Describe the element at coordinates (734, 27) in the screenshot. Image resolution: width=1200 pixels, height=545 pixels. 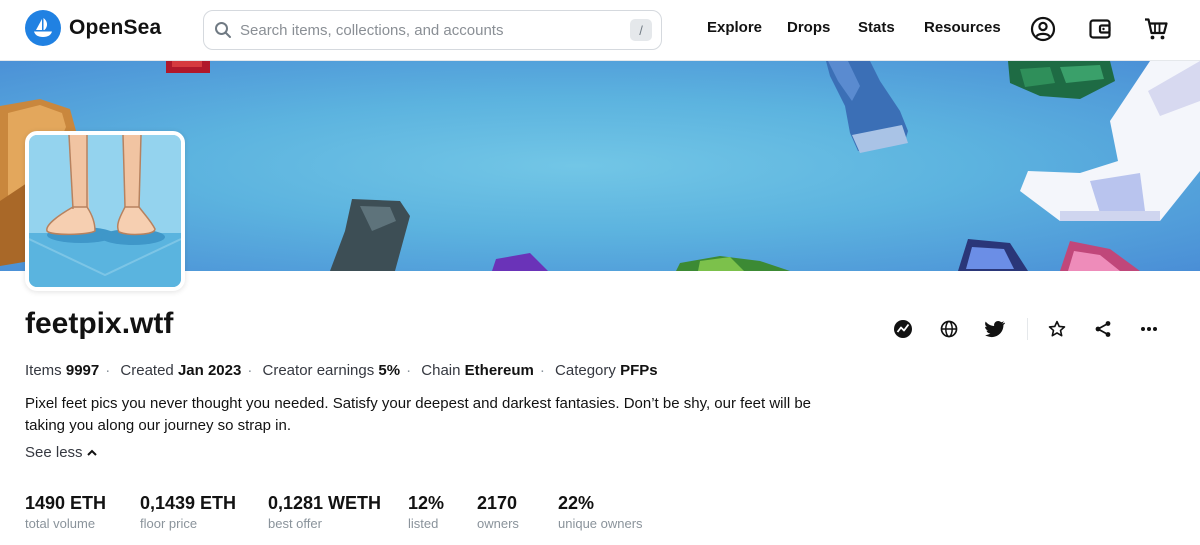
I see `nav-explore: Explore` at that location.